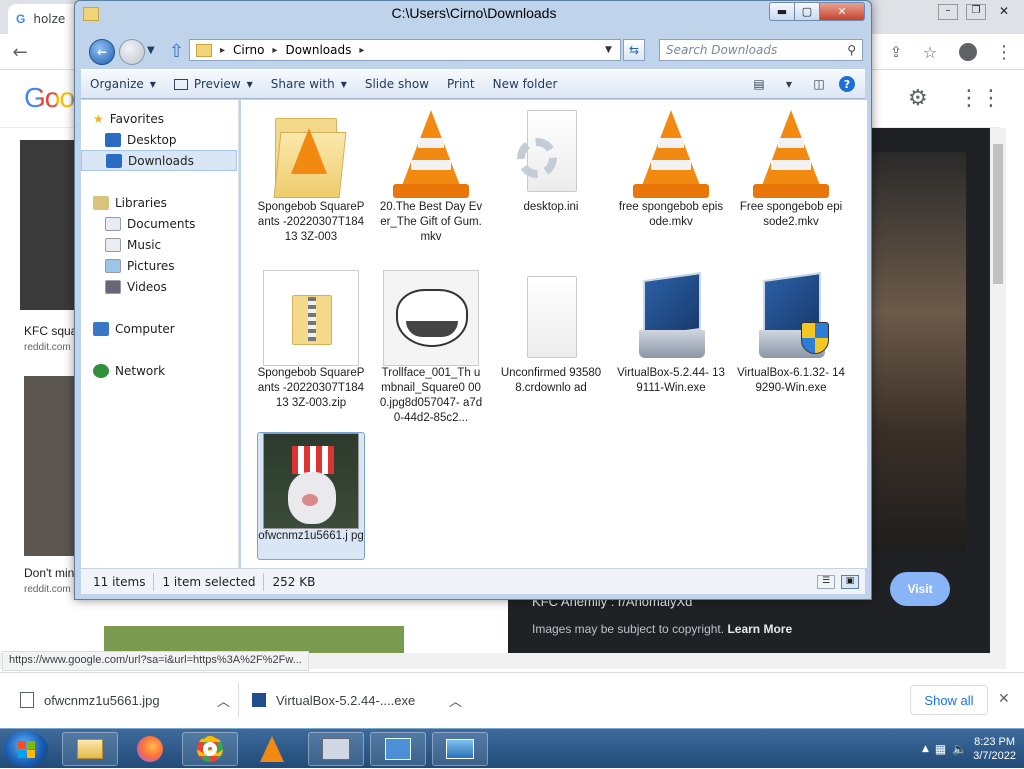  I want to click on file-item: Free spongebob episode2.mkv, so click(791, 167).